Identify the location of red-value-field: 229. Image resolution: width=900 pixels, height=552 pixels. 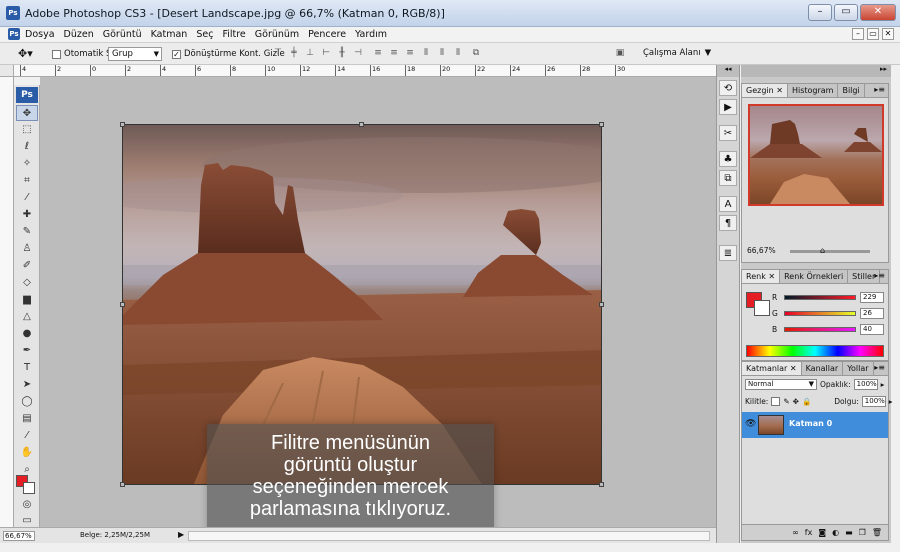
(872, 297).